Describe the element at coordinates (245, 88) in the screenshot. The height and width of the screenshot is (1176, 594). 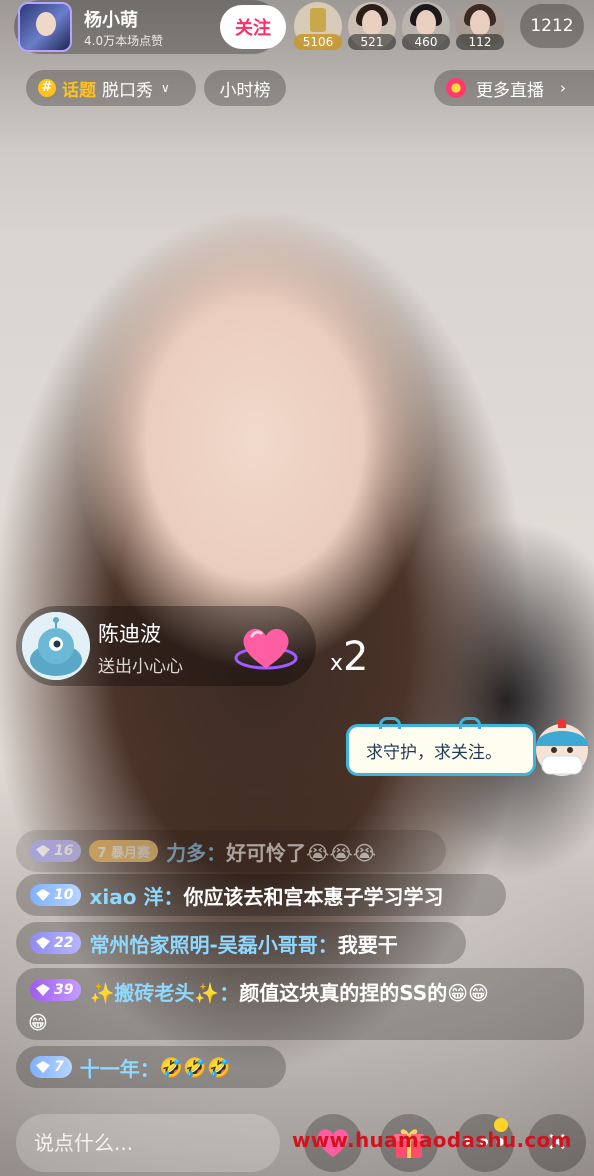
I see `hour-rank-button: 小时榜` at that location.